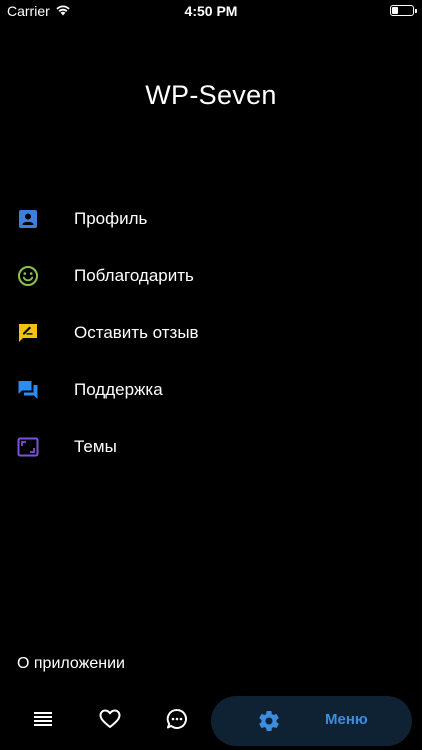 The width and height of the screenshot is (422, 750). I want to click on status-time: 4:50 PM, so click(211, 11).